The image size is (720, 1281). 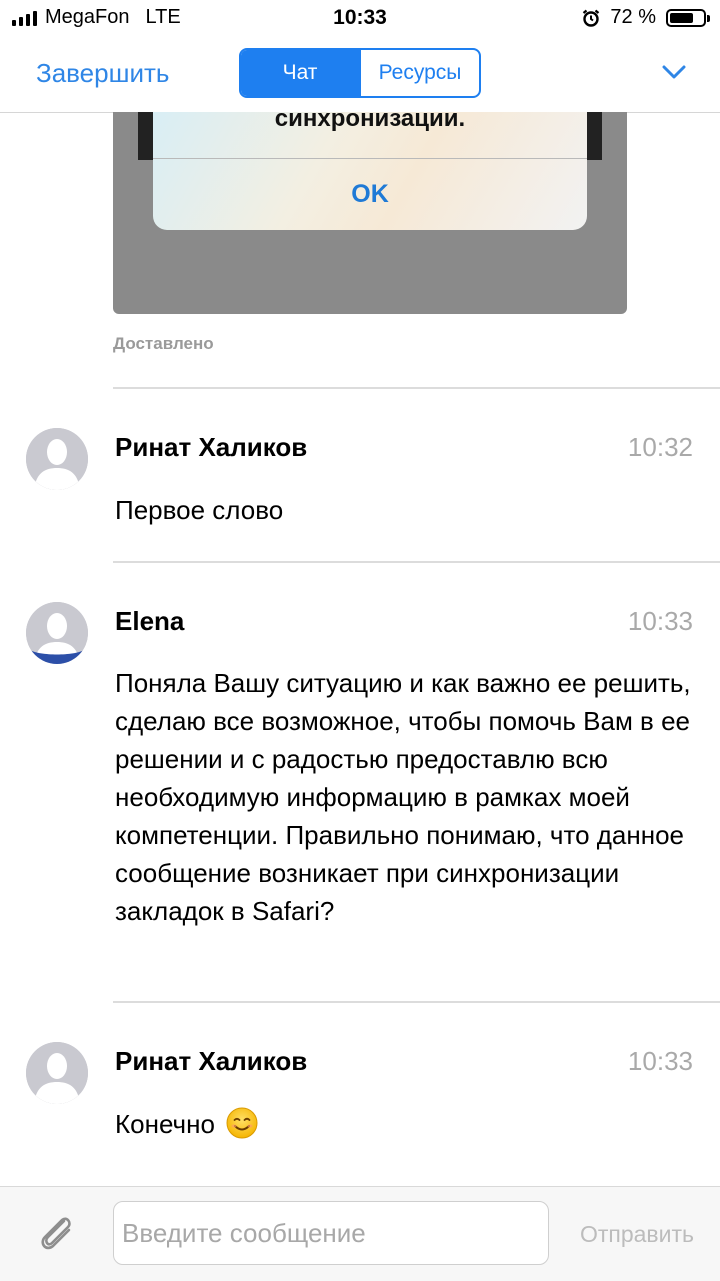 I want to click on chat-message: Ринат Халиков 10:33 Конечно, so click(x=360, y=1092).